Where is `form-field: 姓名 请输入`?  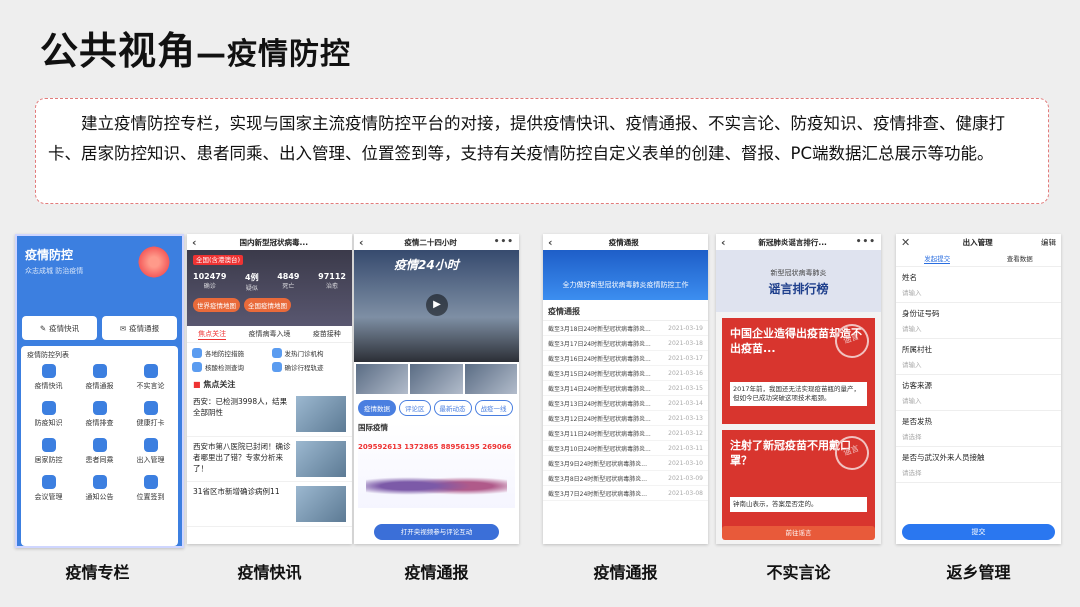
form-field: 姓名 请输入 is located at coordinates (978, 285).